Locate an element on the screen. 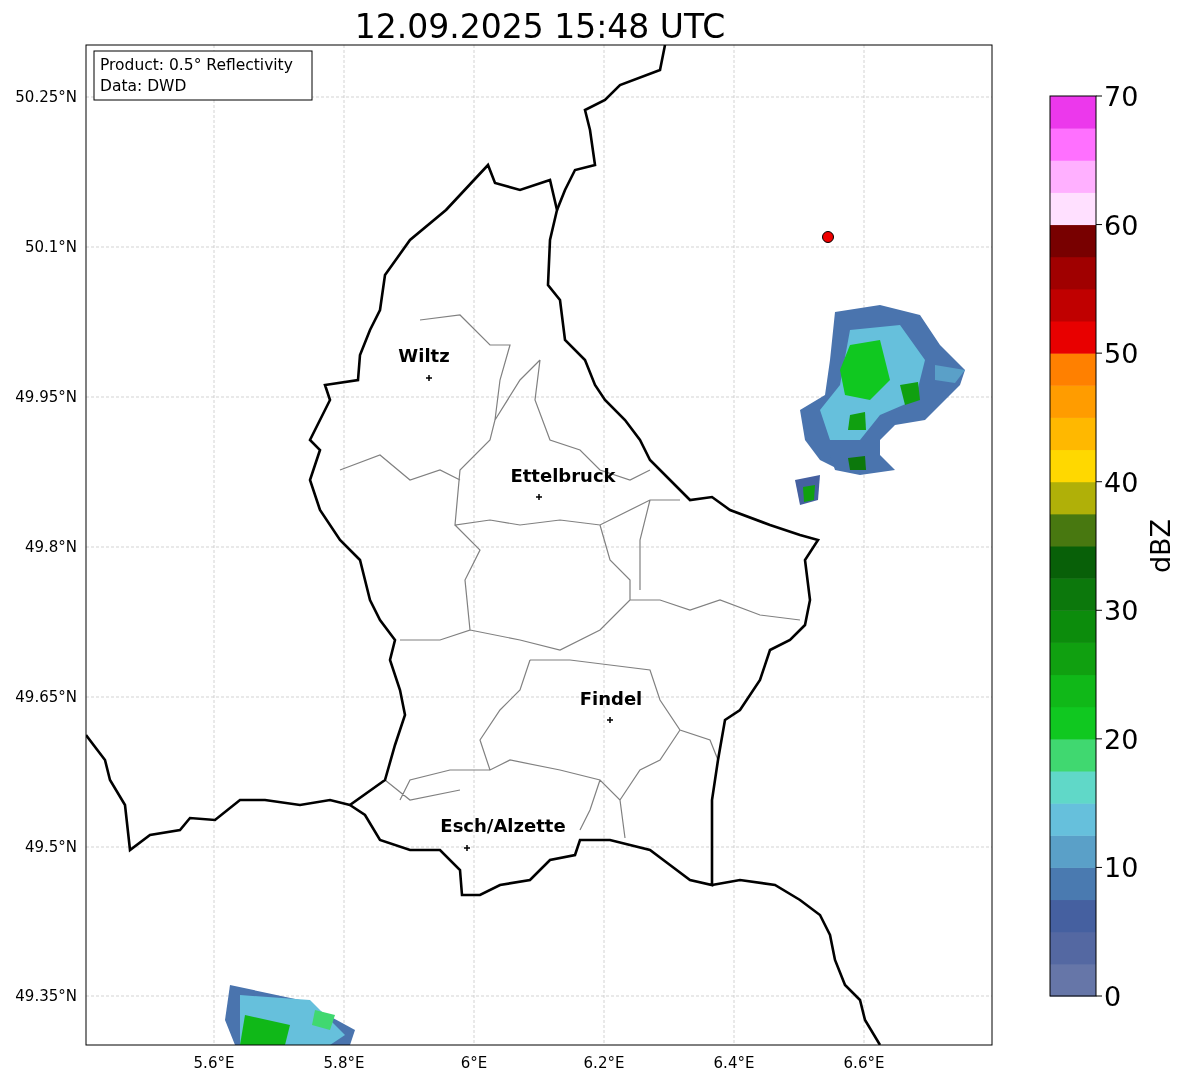 This screenshot has width=1184, height=1081. longitude-tick-label: 5.6°E is located at coordinates (214, 1063).